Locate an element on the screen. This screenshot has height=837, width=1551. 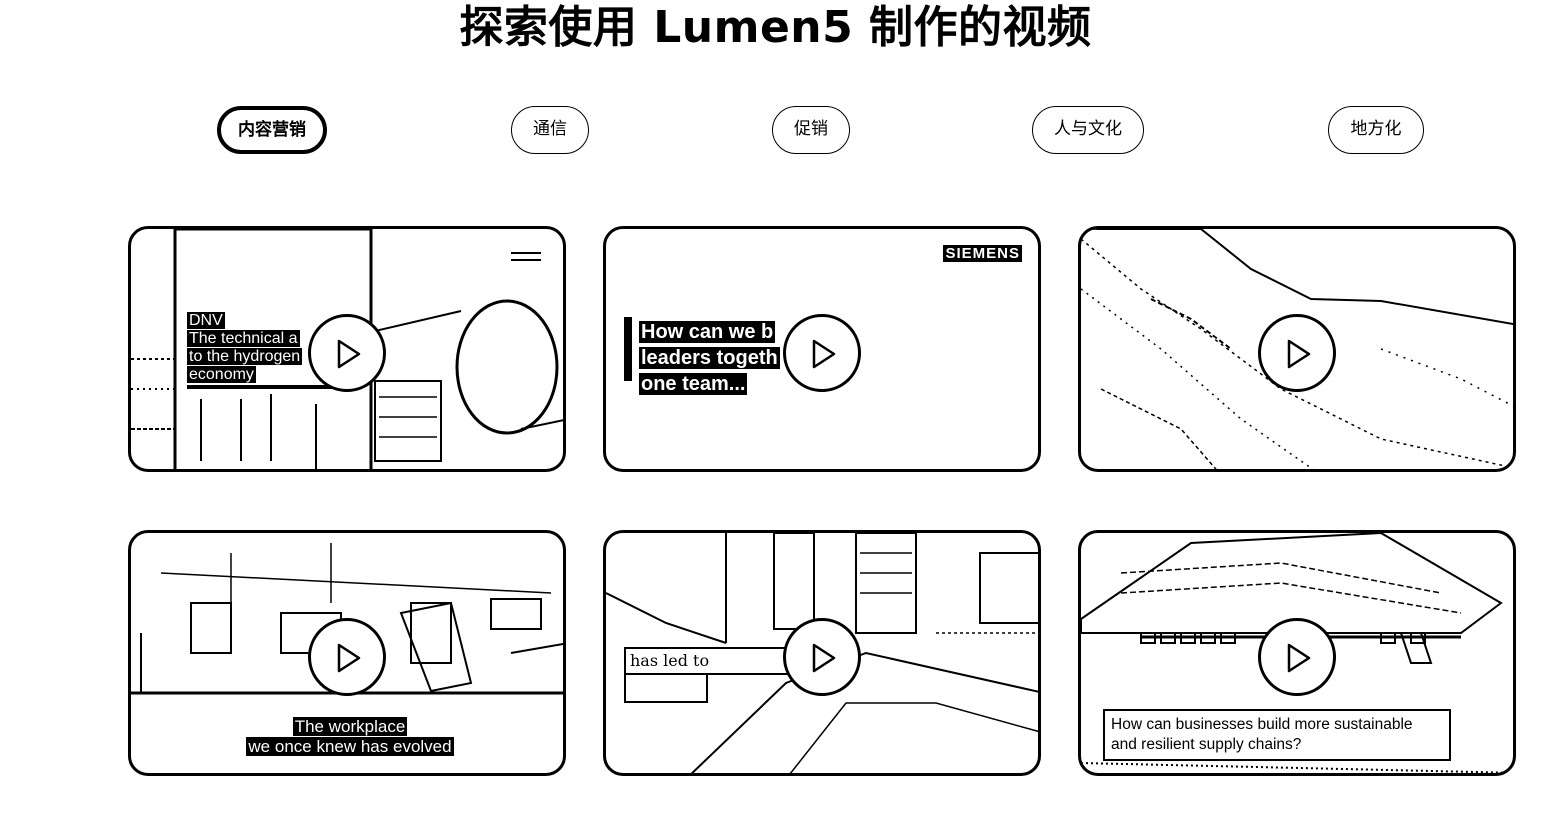
caption-line: and resilient supply chains? is located at coordinates (1206, 744).